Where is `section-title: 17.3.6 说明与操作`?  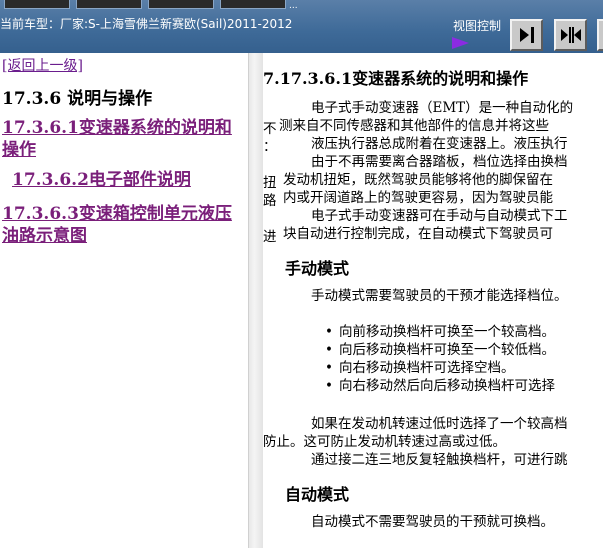
section-title: 17.3.6 说明与操作 is located at coordinates (77, 99).